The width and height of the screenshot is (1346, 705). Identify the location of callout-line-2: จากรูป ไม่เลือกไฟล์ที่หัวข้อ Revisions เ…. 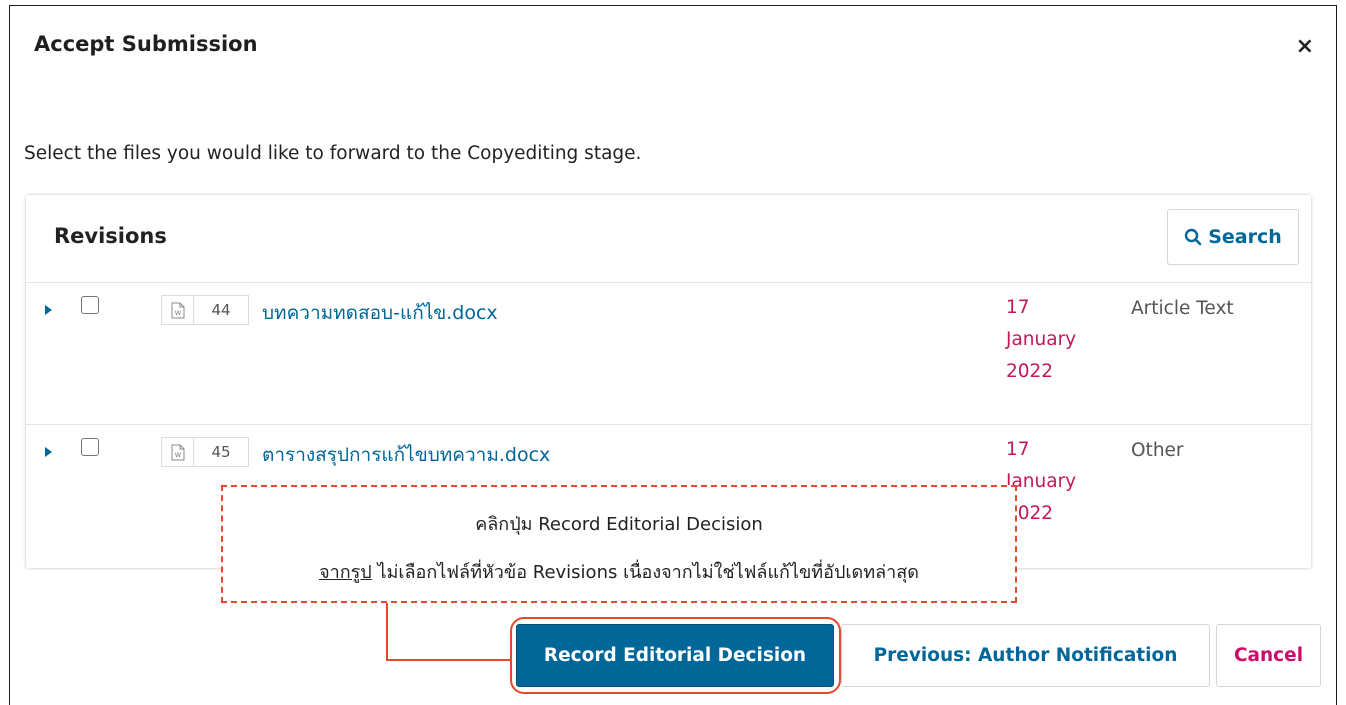
(619, 571).